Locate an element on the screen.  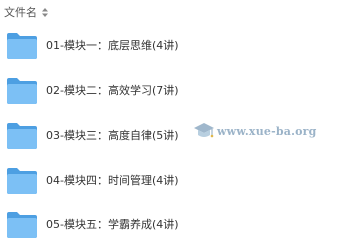
folder-name: 01-模块一：底层思维(4讲) is located at coordinates (112, 45).